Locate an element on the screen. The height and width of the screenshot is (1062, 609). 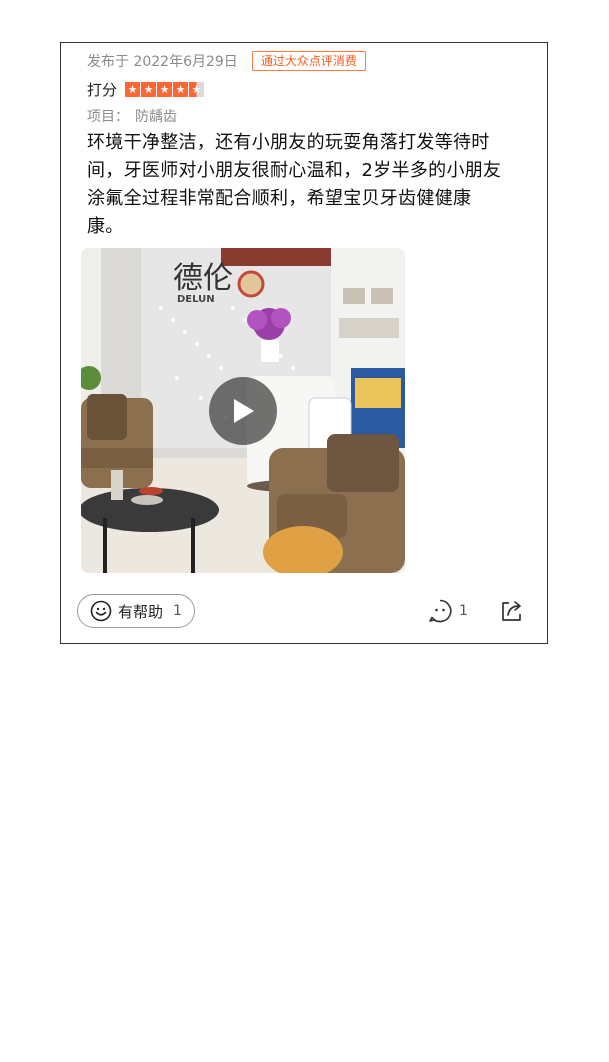
play-button is located at coordinates (243, 411).